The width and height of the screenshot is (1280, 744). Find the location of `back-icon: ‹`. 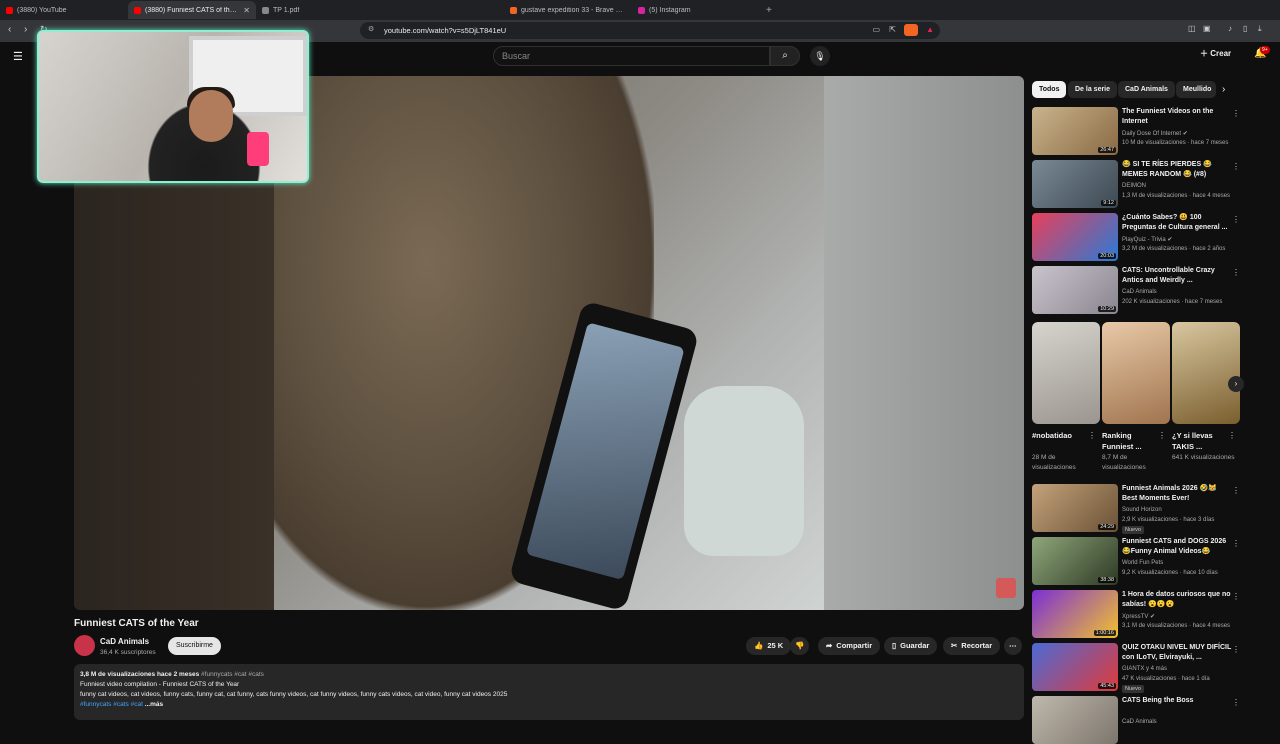

back-icon: ‹ is located at coordinates (9, 29).